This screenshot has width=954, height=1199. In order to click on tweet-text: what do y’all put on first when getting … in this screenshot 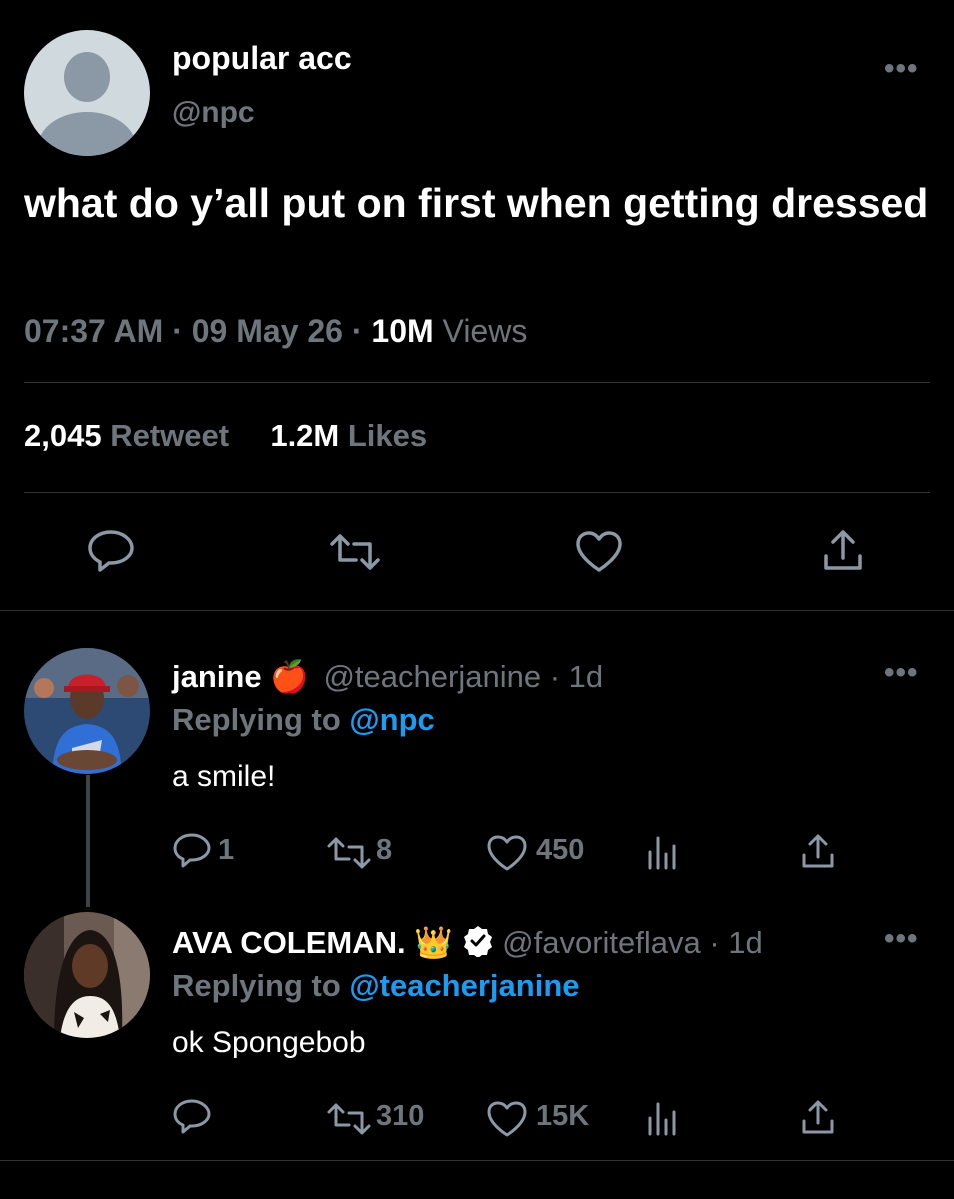, I will do `click(476, 203)`.